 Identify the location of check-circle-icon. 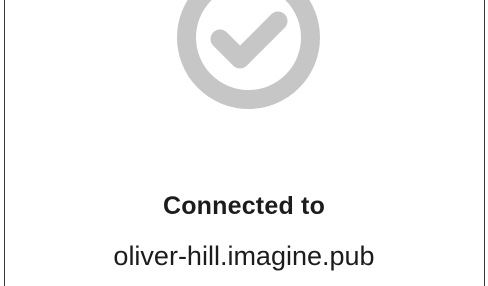
(248, 54).